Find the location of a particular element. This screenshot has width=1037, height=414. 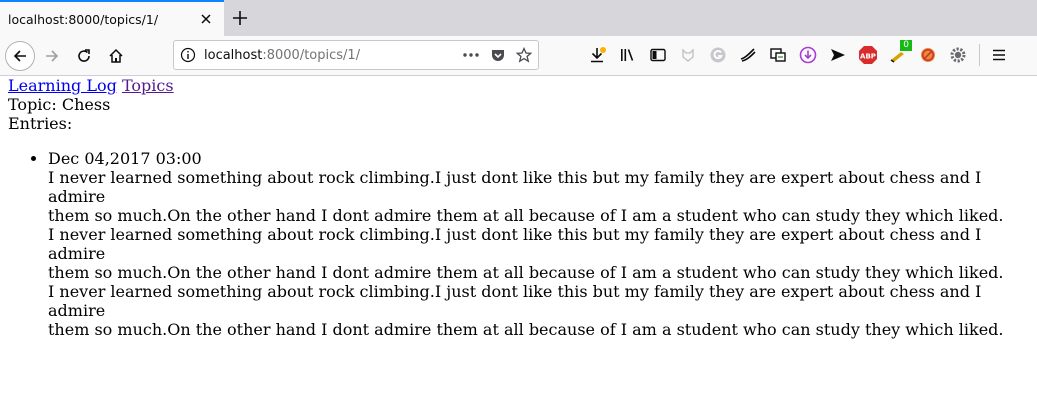

plus-icon is located at coordinates (240, 18).